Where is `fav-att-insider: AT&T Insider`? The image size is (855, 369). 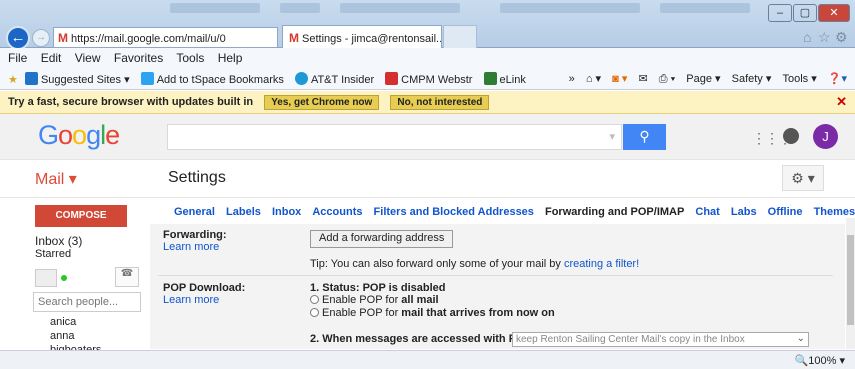 fav-att-insider: AT&T Insider is located at coordinates (334, 79).